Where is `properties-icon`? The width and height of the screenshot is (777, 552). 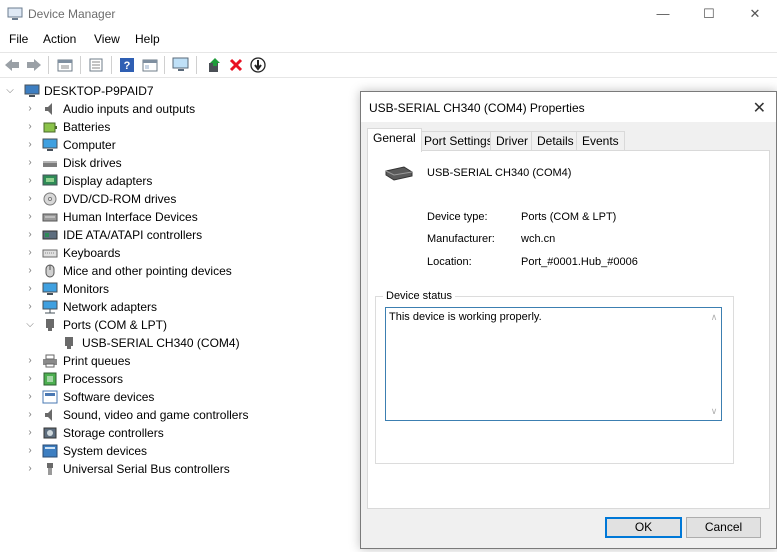
properties-icon is located at coordinates (65, 65).